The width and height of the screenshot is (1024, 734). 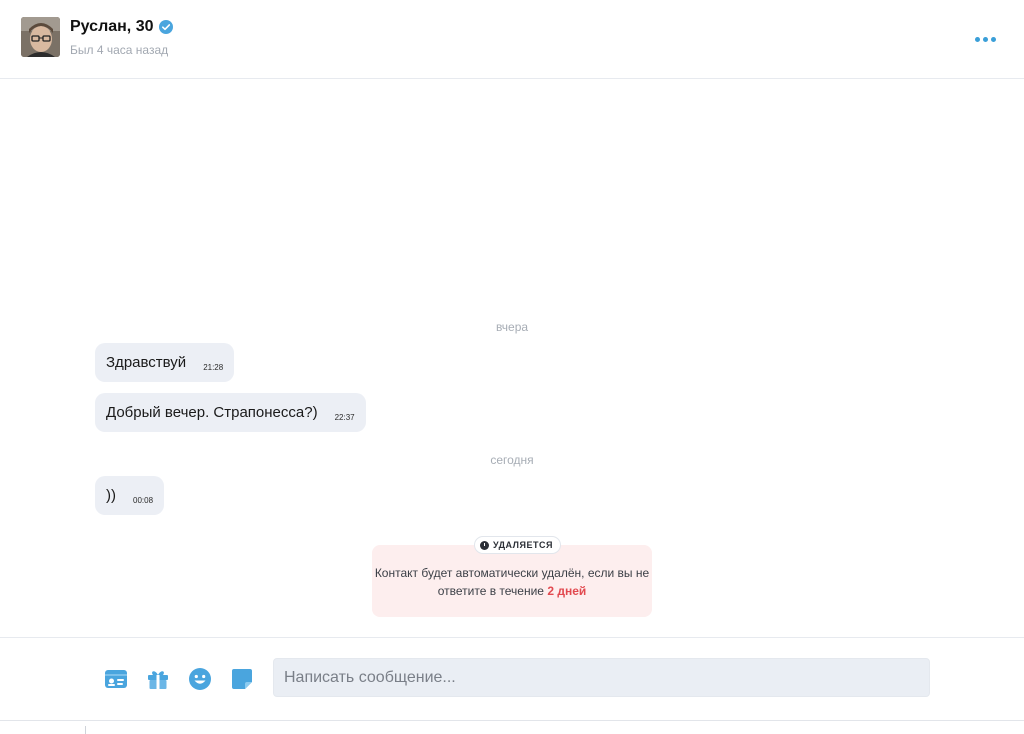 I want to click on avatar, so click(x=40, y=37).